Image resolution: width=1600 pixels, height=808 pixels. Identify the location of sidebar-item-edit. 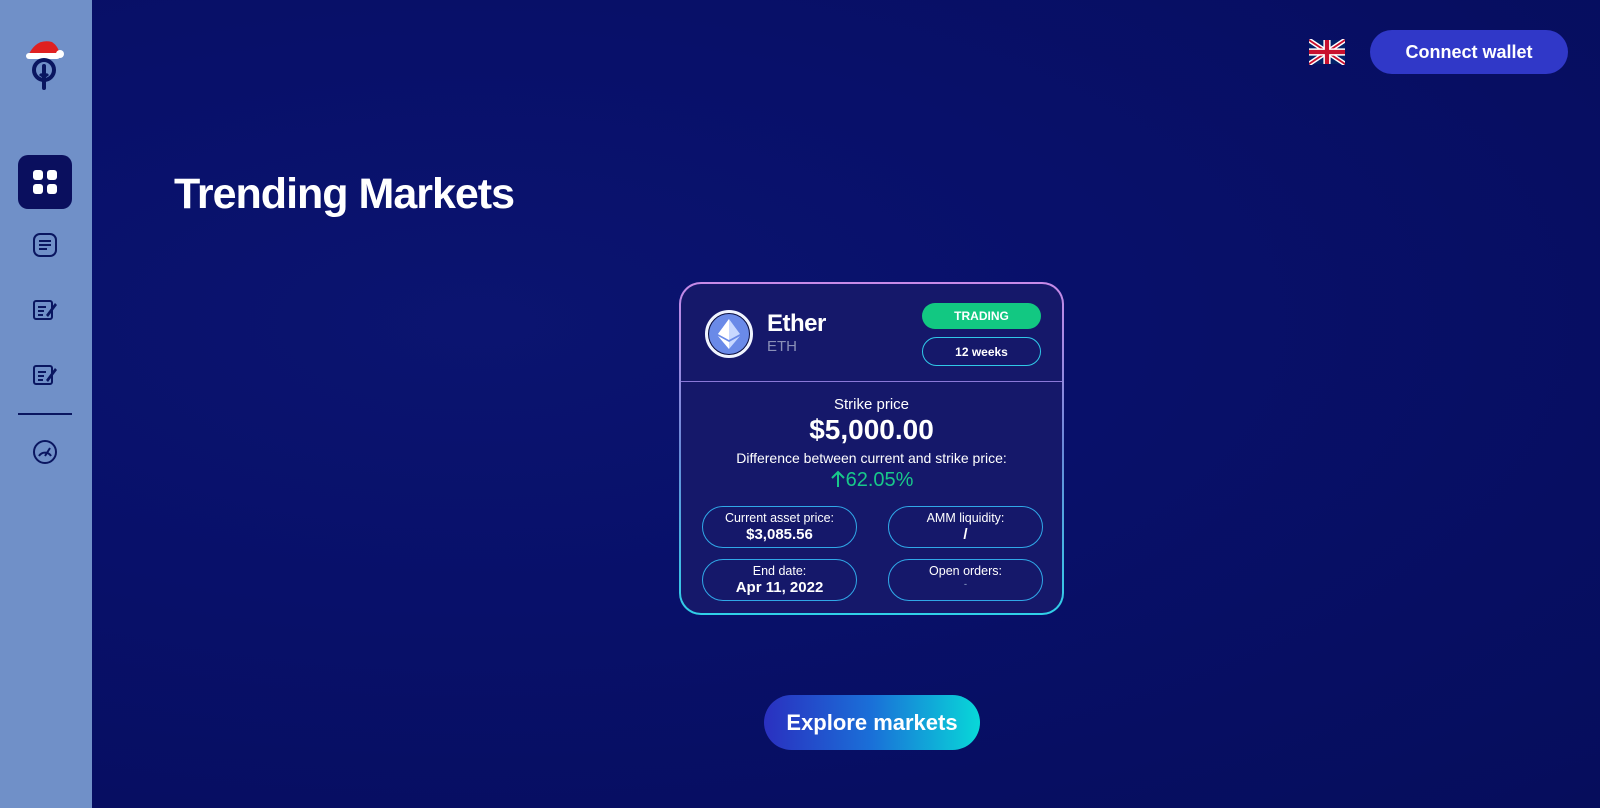
(45, 375).